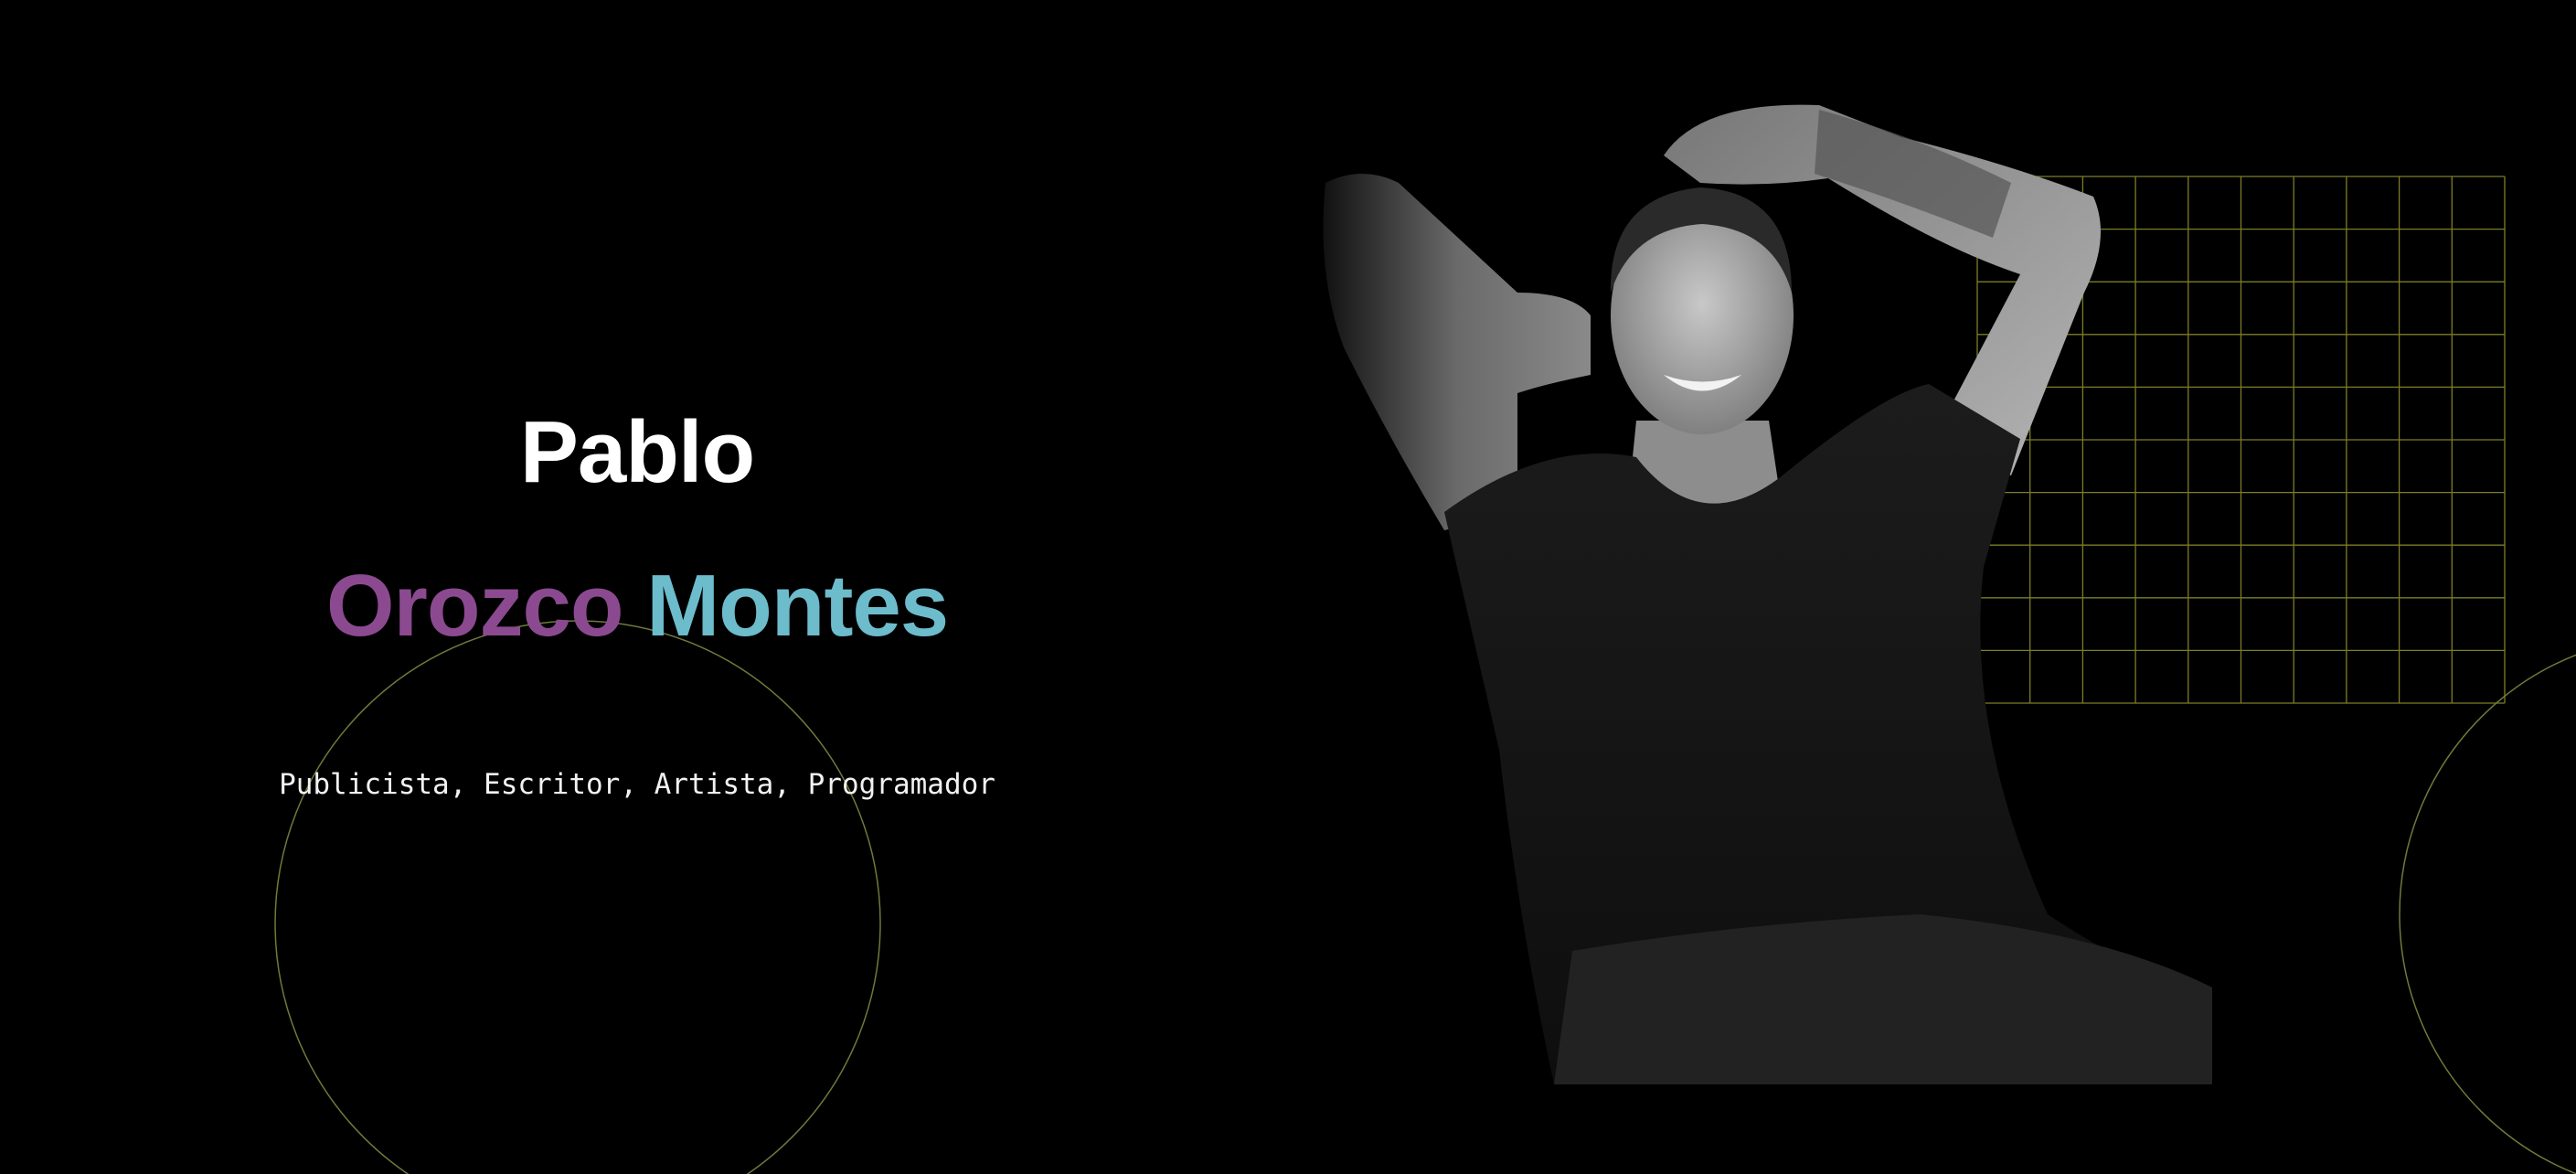  What do you see at coordinates (2487, 914) in the screenshot?
I see `decorative-circle-right` at bounding box center [2487, 914].